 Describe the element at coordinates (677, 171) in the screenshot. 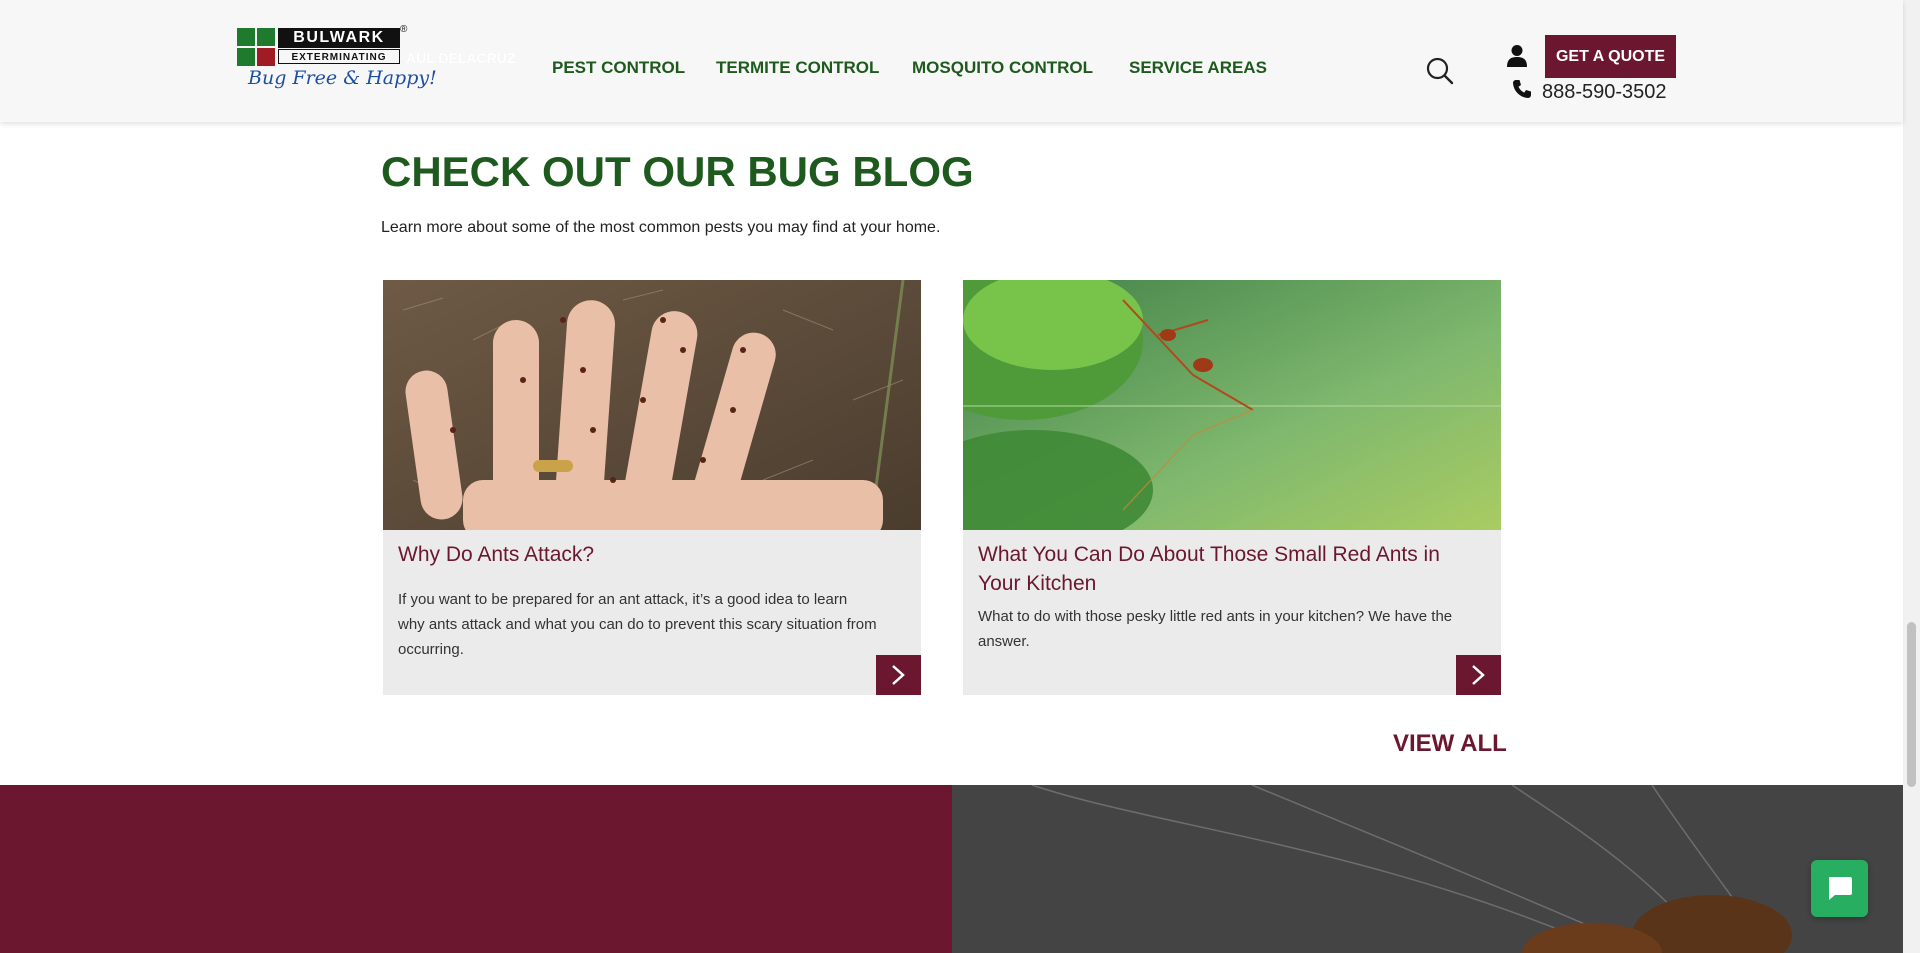

I see `blog-section-title: CHECK OUT OUR BUG BLOG` at that location.